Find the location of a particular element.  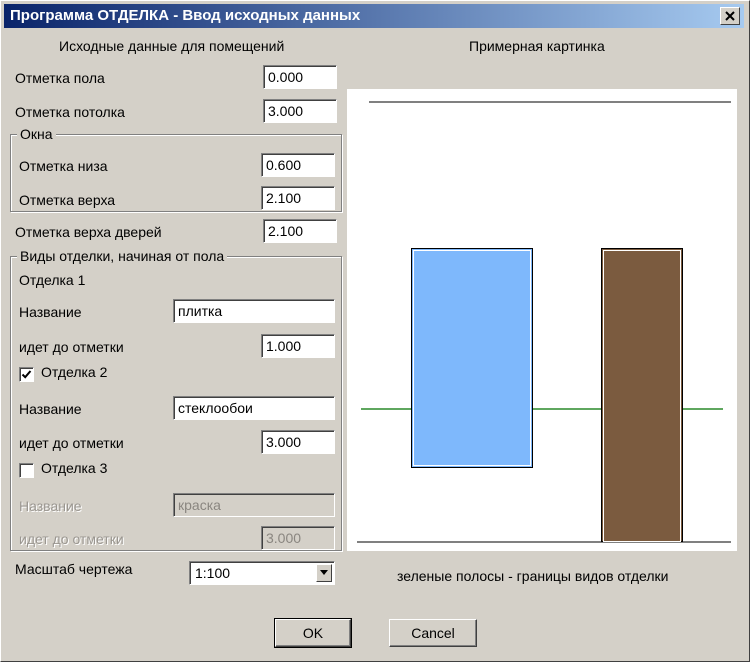

preview-caption: зеленые полосы - границы видов отделки is located at coordinates (533, 576).